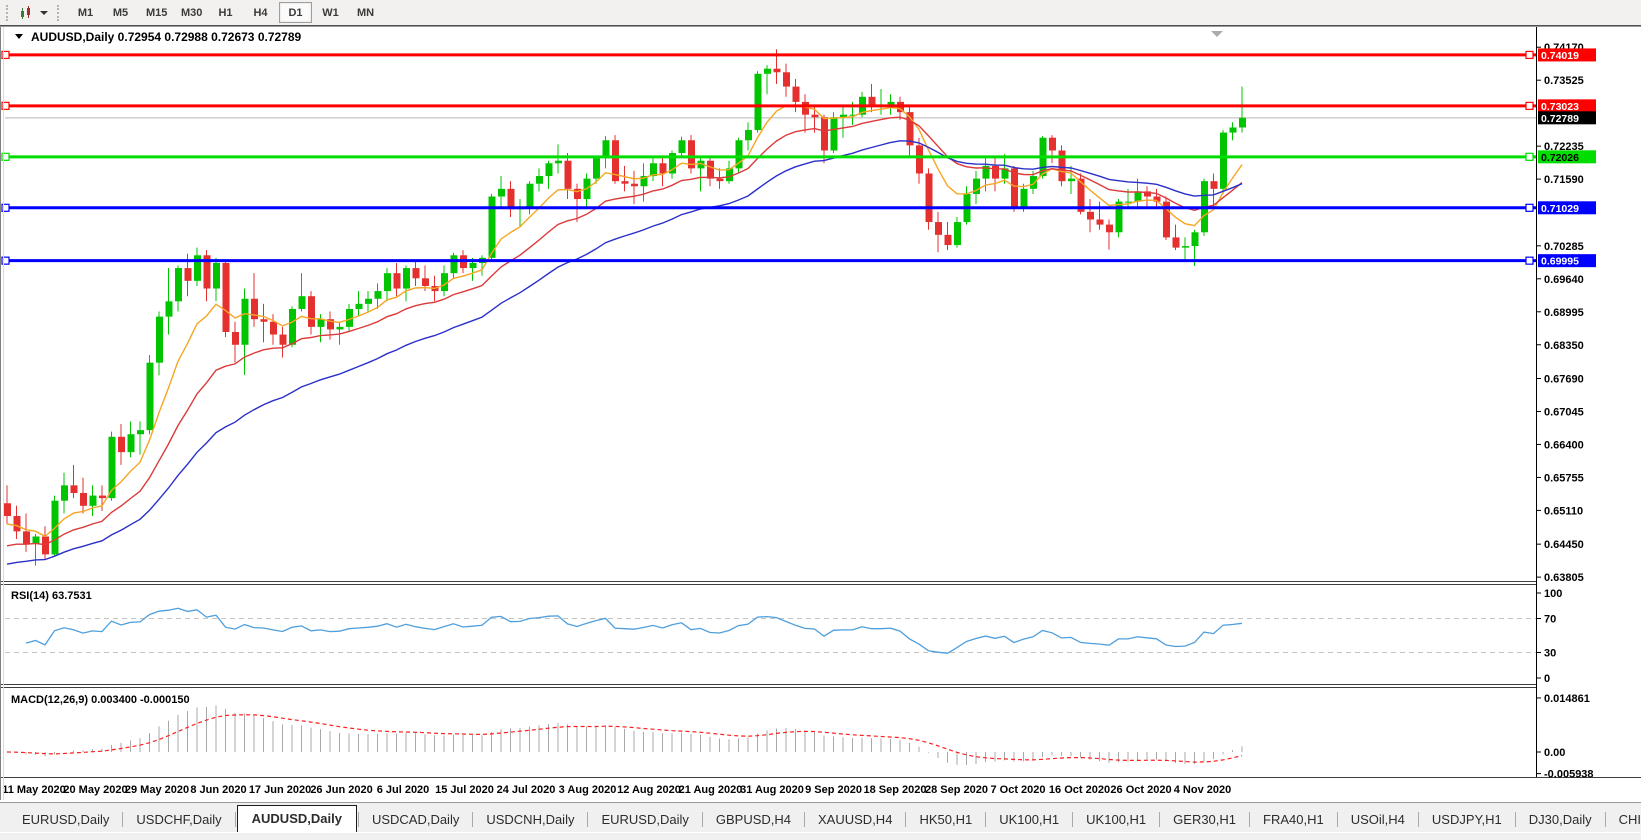 The width and height of the screenshot is (1641, 840). Describe the element at coordinates (956, 790) in the screenshot. I see `date-label: 28 Sep 2020` at that location.